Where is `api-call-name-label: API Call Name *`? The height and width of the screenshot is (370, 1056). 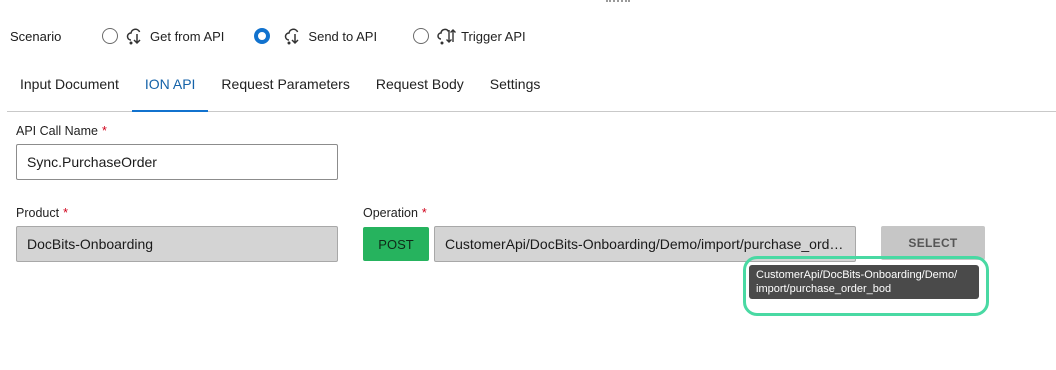
api-call-name-label: API Call Name * is located at coordinates (61, 131).